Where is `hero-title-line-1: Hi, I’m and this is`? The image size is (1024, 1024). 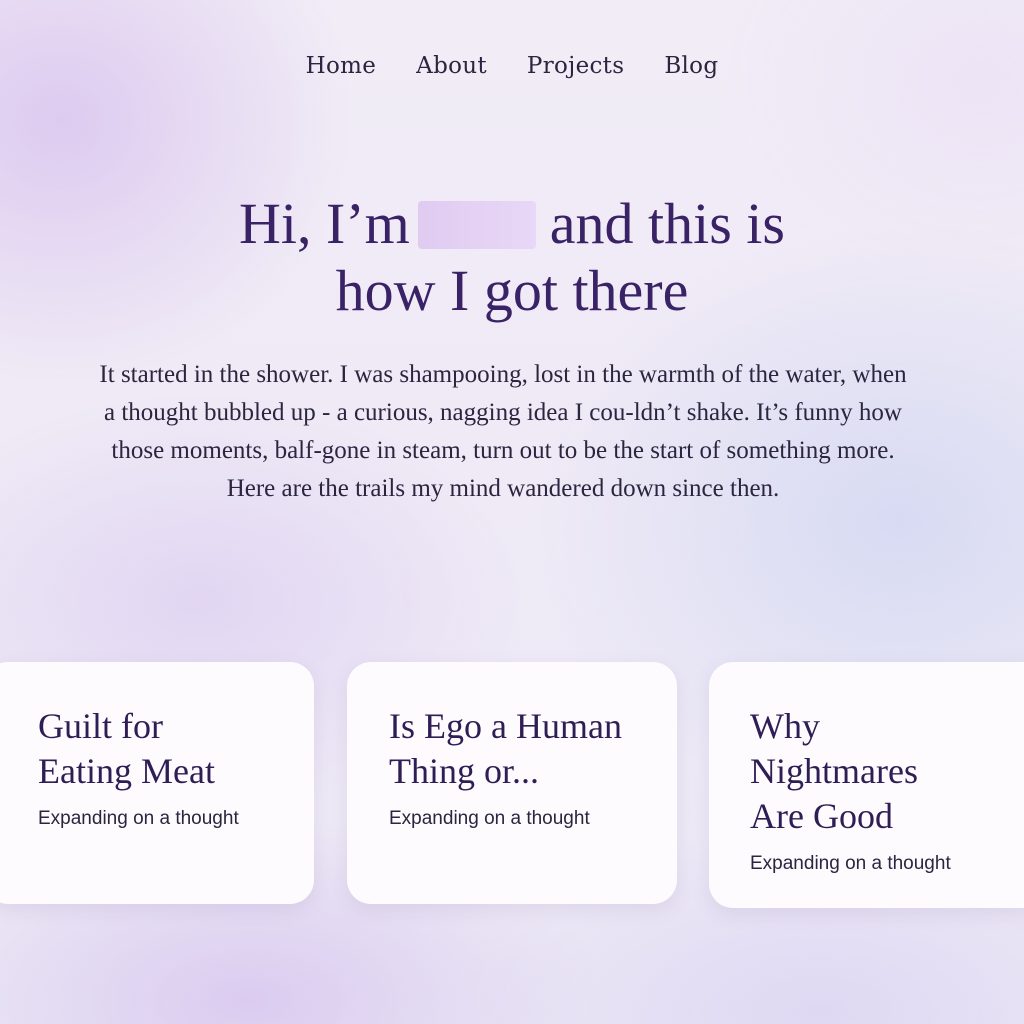
hero-title-line-1: Hi, I’m and this is is located at coordinates (512, 223).